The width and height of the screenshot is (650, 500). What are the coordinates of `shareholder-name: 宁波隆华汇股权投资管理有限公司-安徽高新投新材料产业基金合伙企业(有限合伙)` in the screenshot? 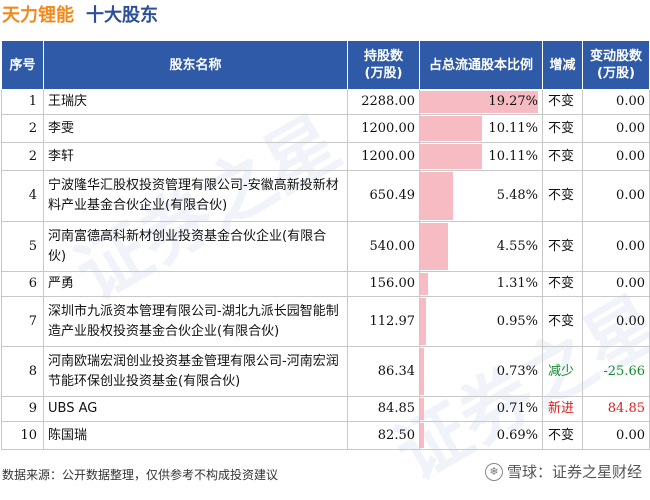 It's located at (195, 196).